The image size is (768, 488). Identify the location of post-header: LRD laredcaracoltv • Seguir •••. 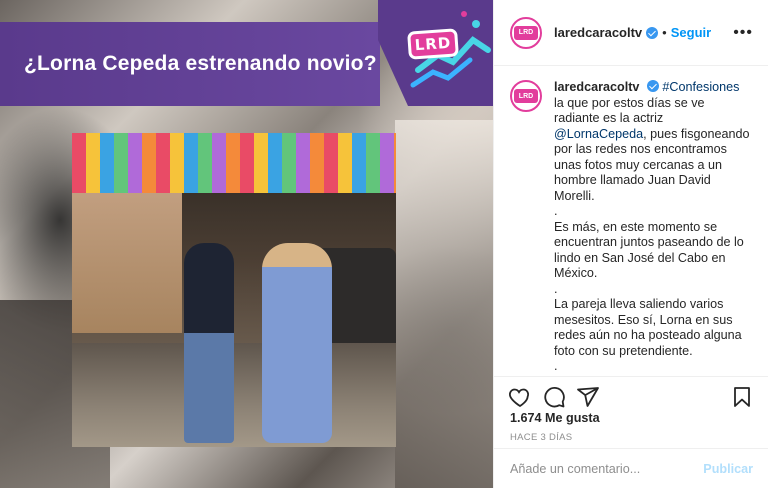
(631, 33).